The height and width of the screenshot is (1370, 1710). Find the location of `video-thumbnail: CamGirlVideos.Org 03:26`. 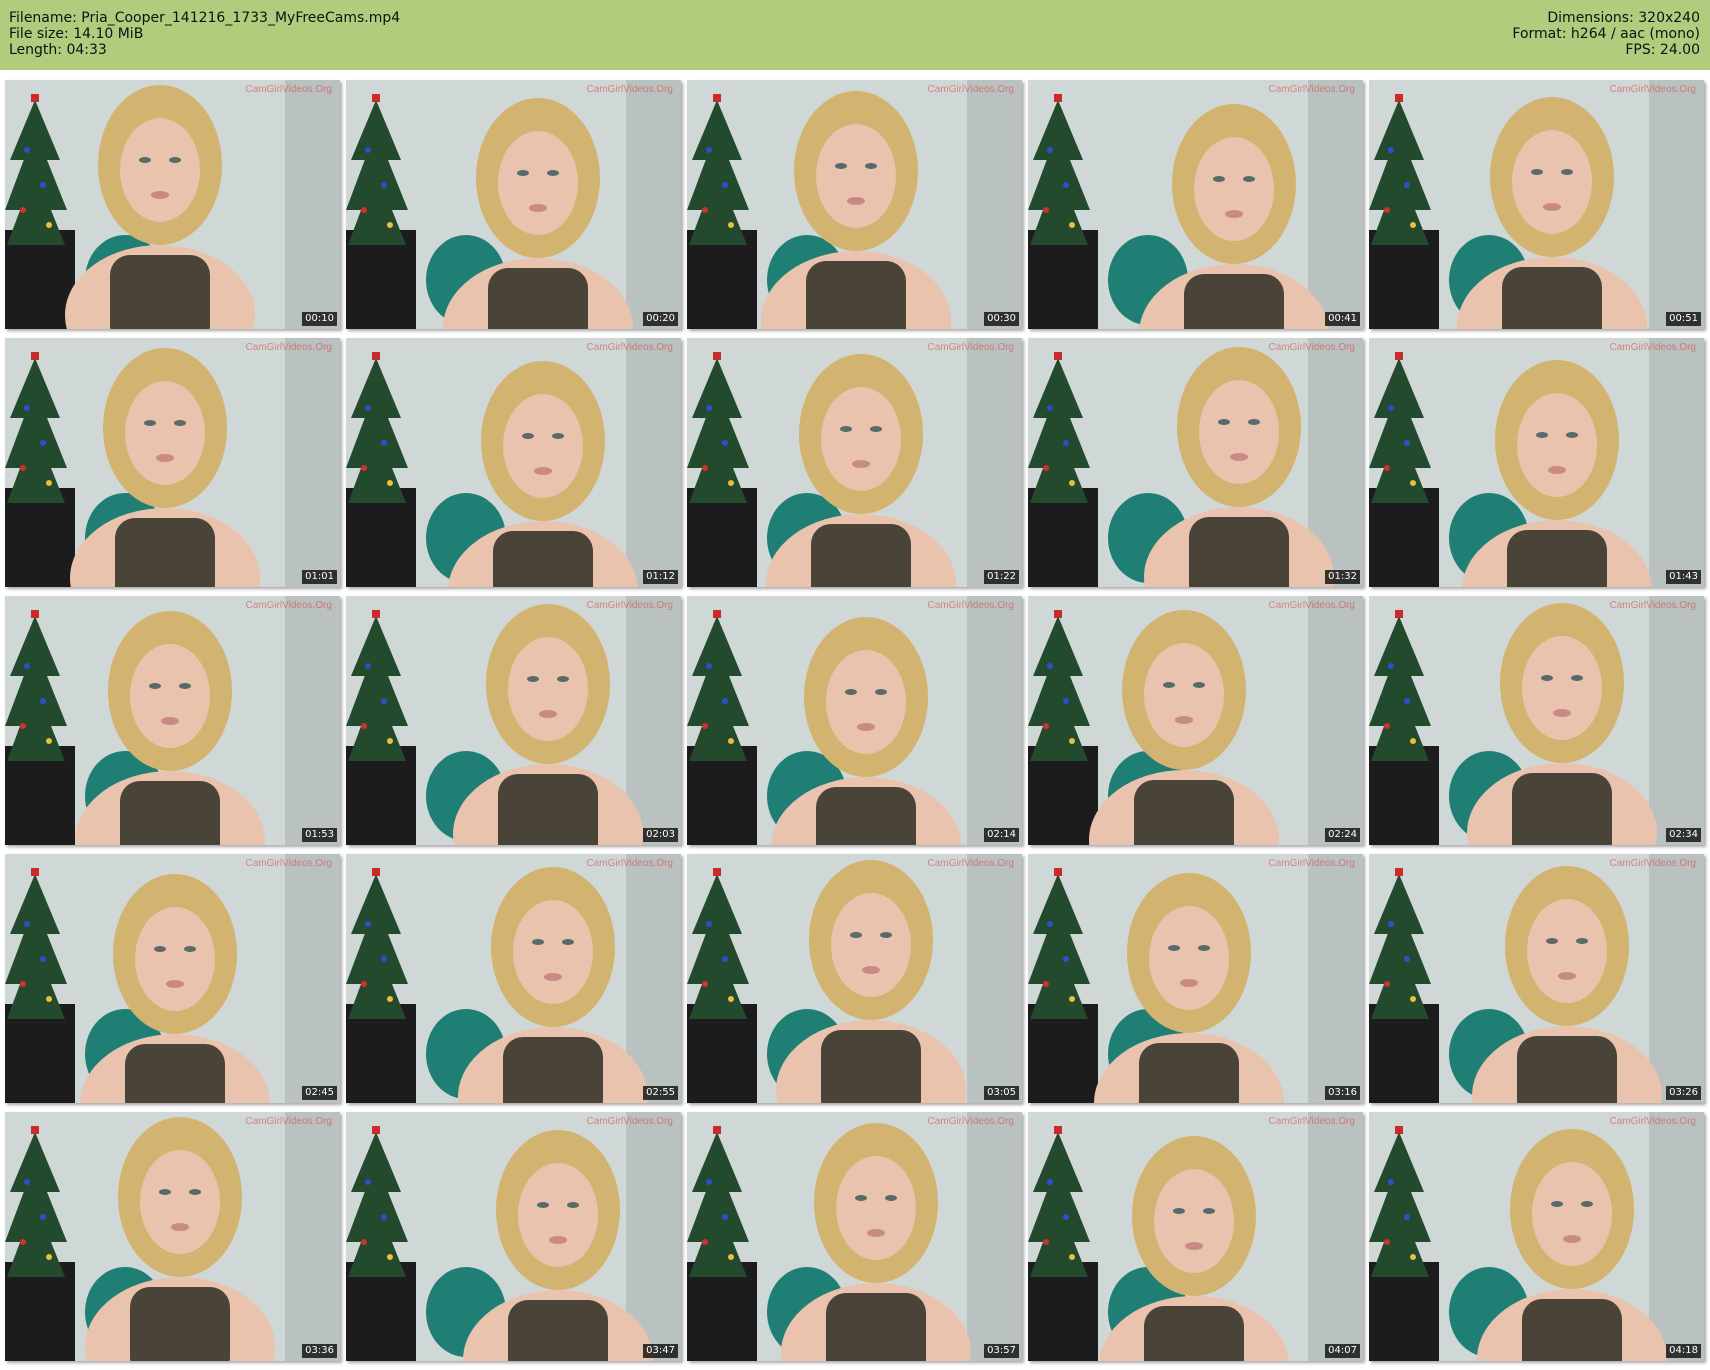

video-thumbnail: CamGirlVideos.Org 03:26 is located at coordinates (1536, 978).